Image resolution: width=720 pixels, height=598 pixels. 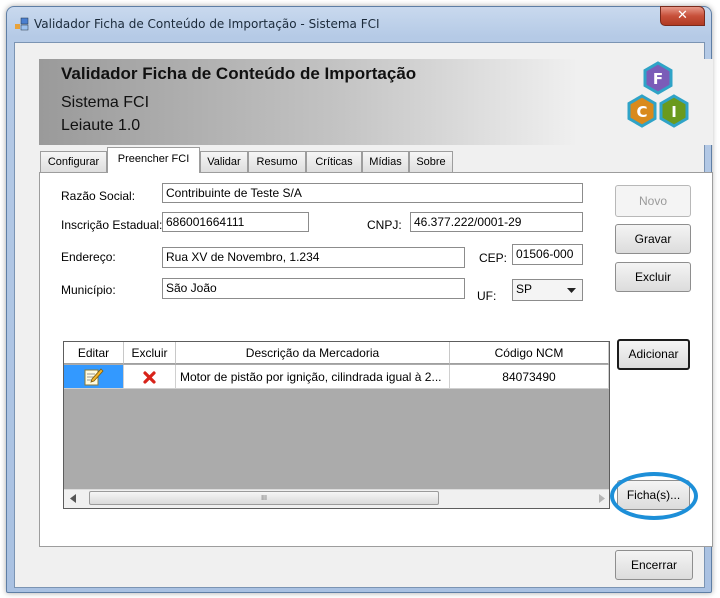 What do you see at coordinates (496, 222) in the screenshot?
I see `cnpj-field: 46.377.222/0001-29` at bounding box center [496, 222].